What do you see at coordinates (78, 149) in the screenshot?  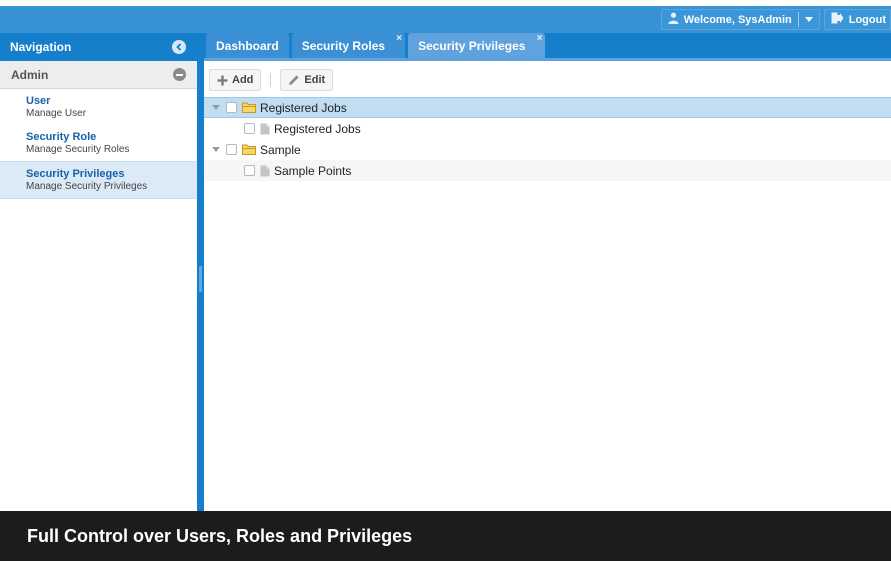 I see `sidebar-item-subtitle: Manage Security Roles` at bounding box center [78, 149].